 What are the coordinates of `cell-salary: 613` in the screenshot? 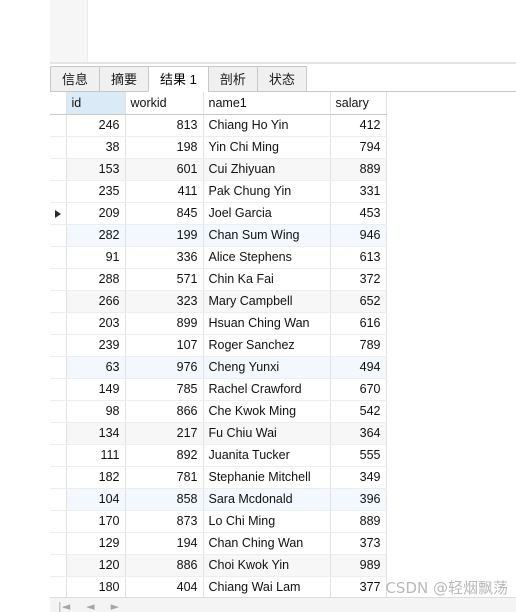 It's located at (358, 257).